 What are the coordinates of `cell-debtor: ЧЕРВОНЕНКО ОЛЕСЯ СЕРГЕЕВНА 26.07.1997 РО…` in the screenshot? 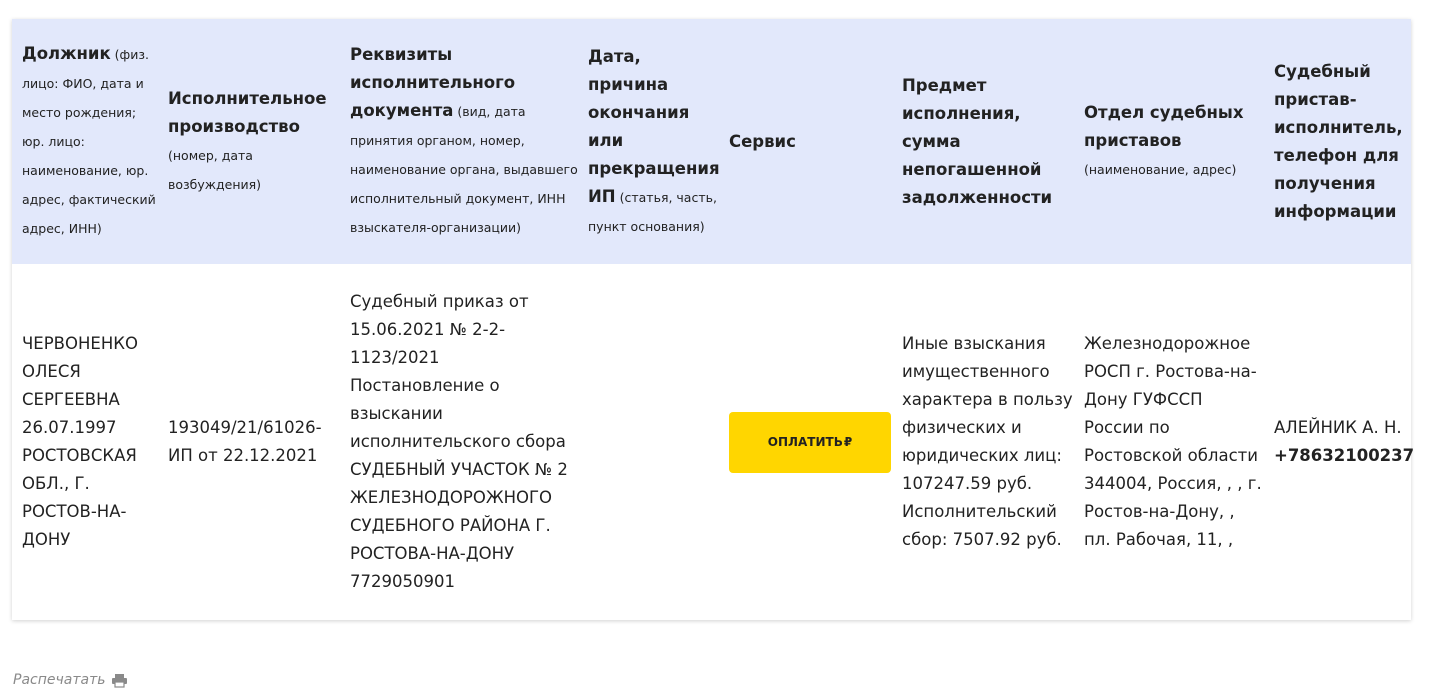 It's located at (80, 441).